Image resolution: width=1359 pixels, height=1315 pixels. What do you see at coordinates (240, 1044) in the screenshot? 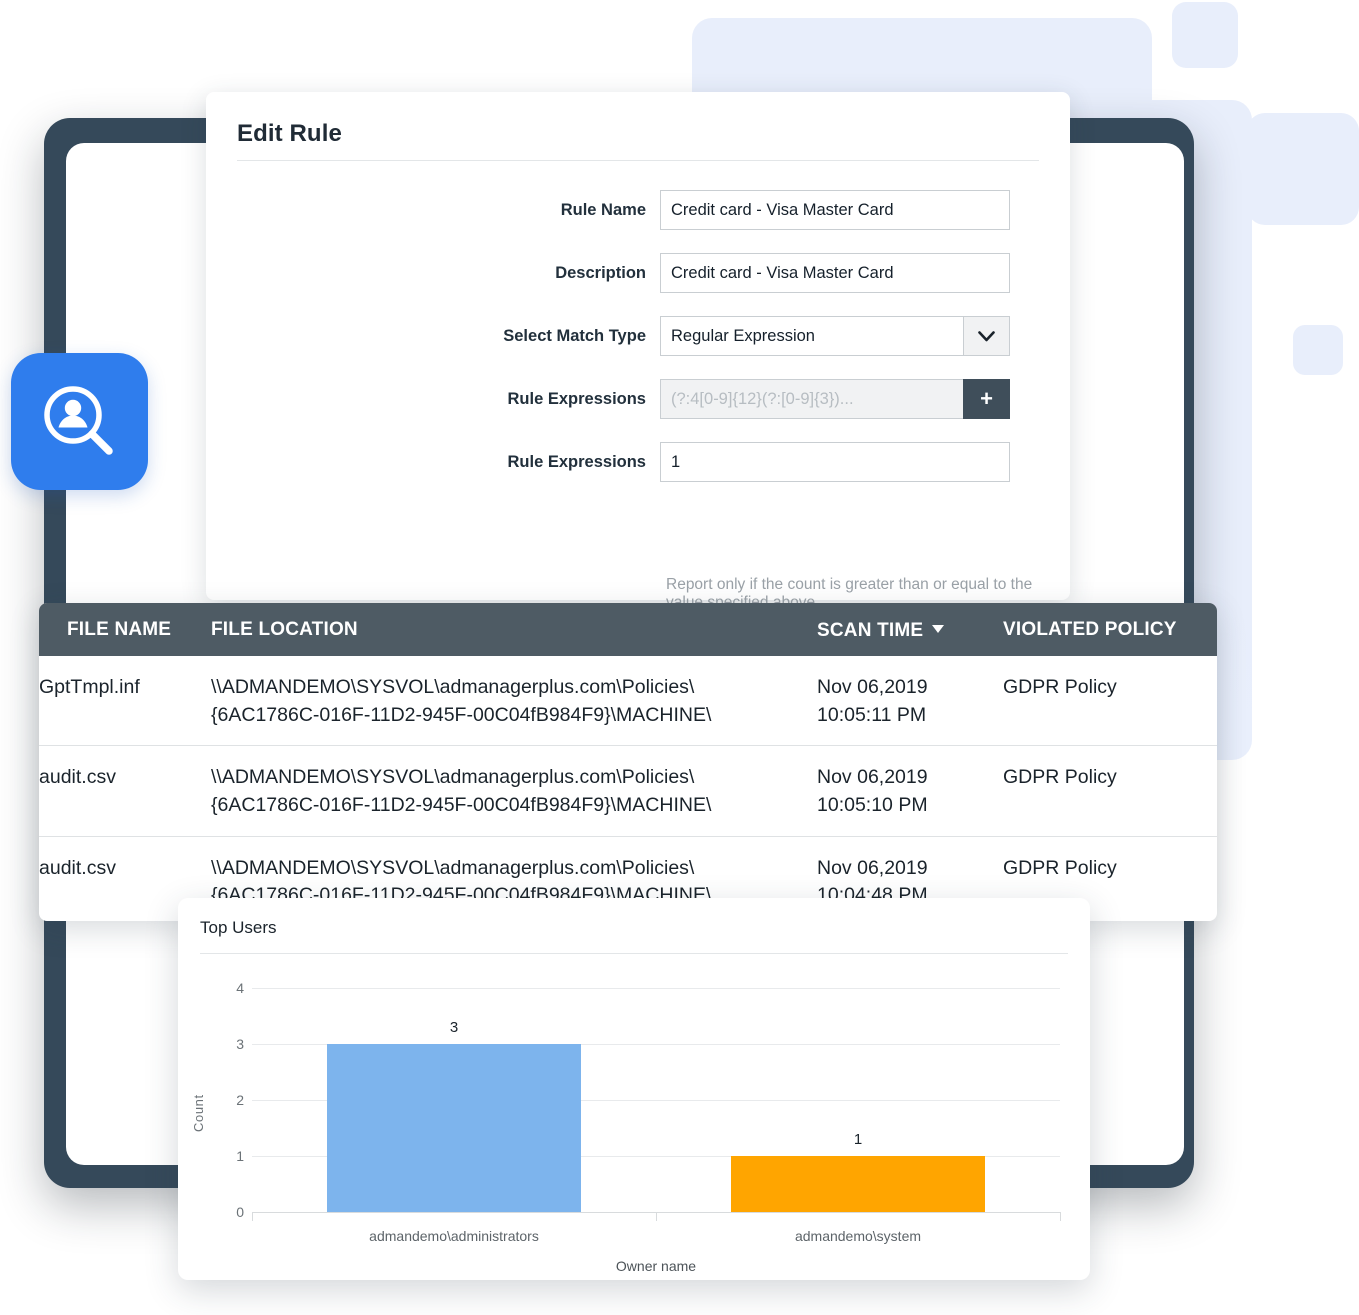
I see `y-axis-tick-label: 3` at bounding box center [240, 1044].